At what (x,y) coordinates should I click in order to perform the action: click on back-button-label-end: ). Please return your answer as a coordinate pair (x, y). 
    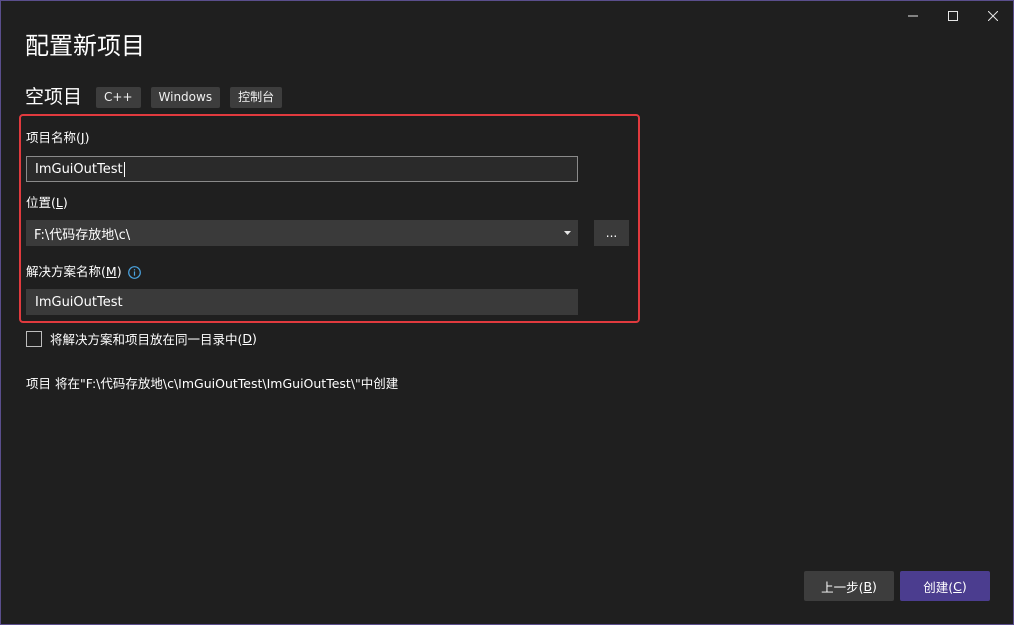
    Looking at the image, I should click on (874, 586).